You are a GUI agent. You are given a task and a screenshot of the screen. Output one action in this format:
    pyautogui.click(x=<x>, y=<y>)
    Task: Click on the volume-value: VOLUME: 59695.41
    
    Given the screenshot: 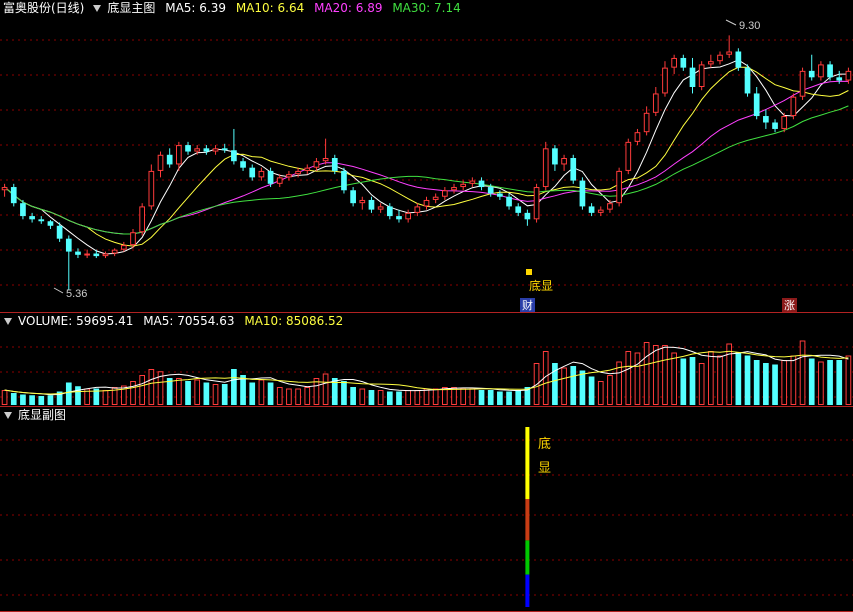 What is the action you would take?
    pyautogui.click(x=75, y=321)
    